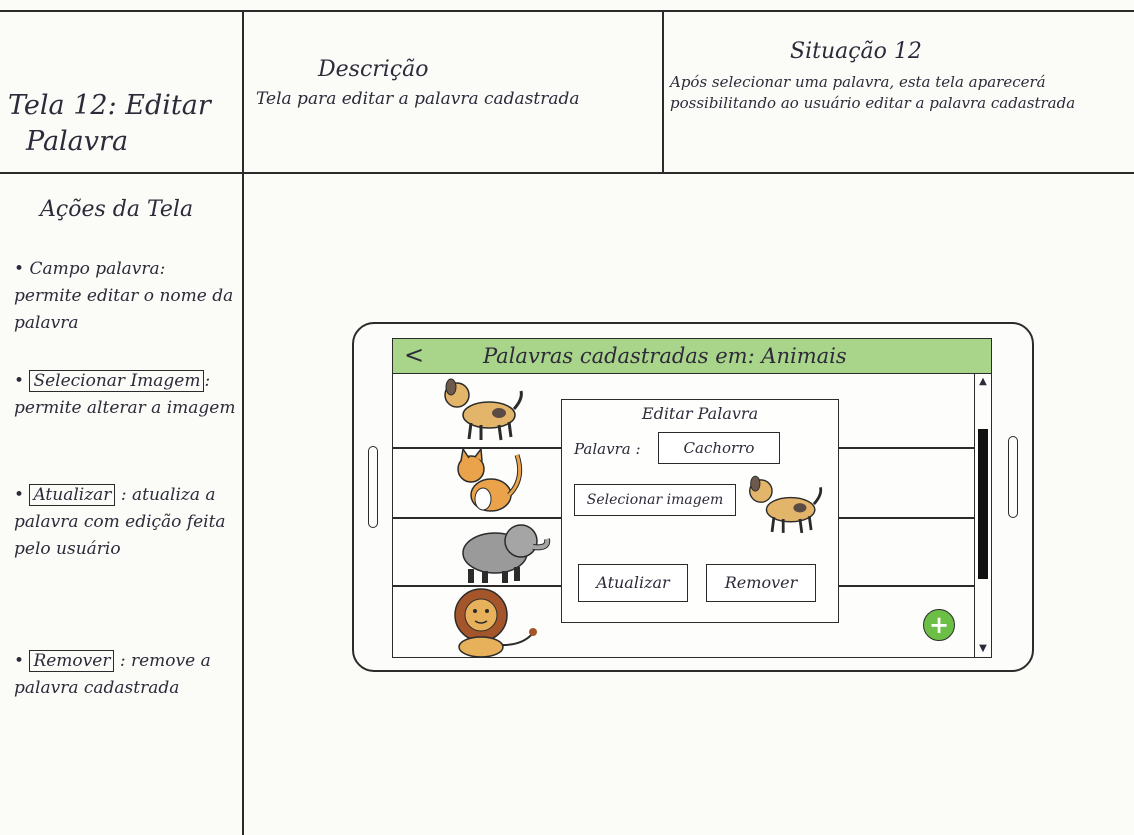 The width and height of the screenshot is (1134, 835). What do you see at coordinates (72, 495) in the screenshot?
I see `action-name: Atualizar` at bounding box center [72, 495].